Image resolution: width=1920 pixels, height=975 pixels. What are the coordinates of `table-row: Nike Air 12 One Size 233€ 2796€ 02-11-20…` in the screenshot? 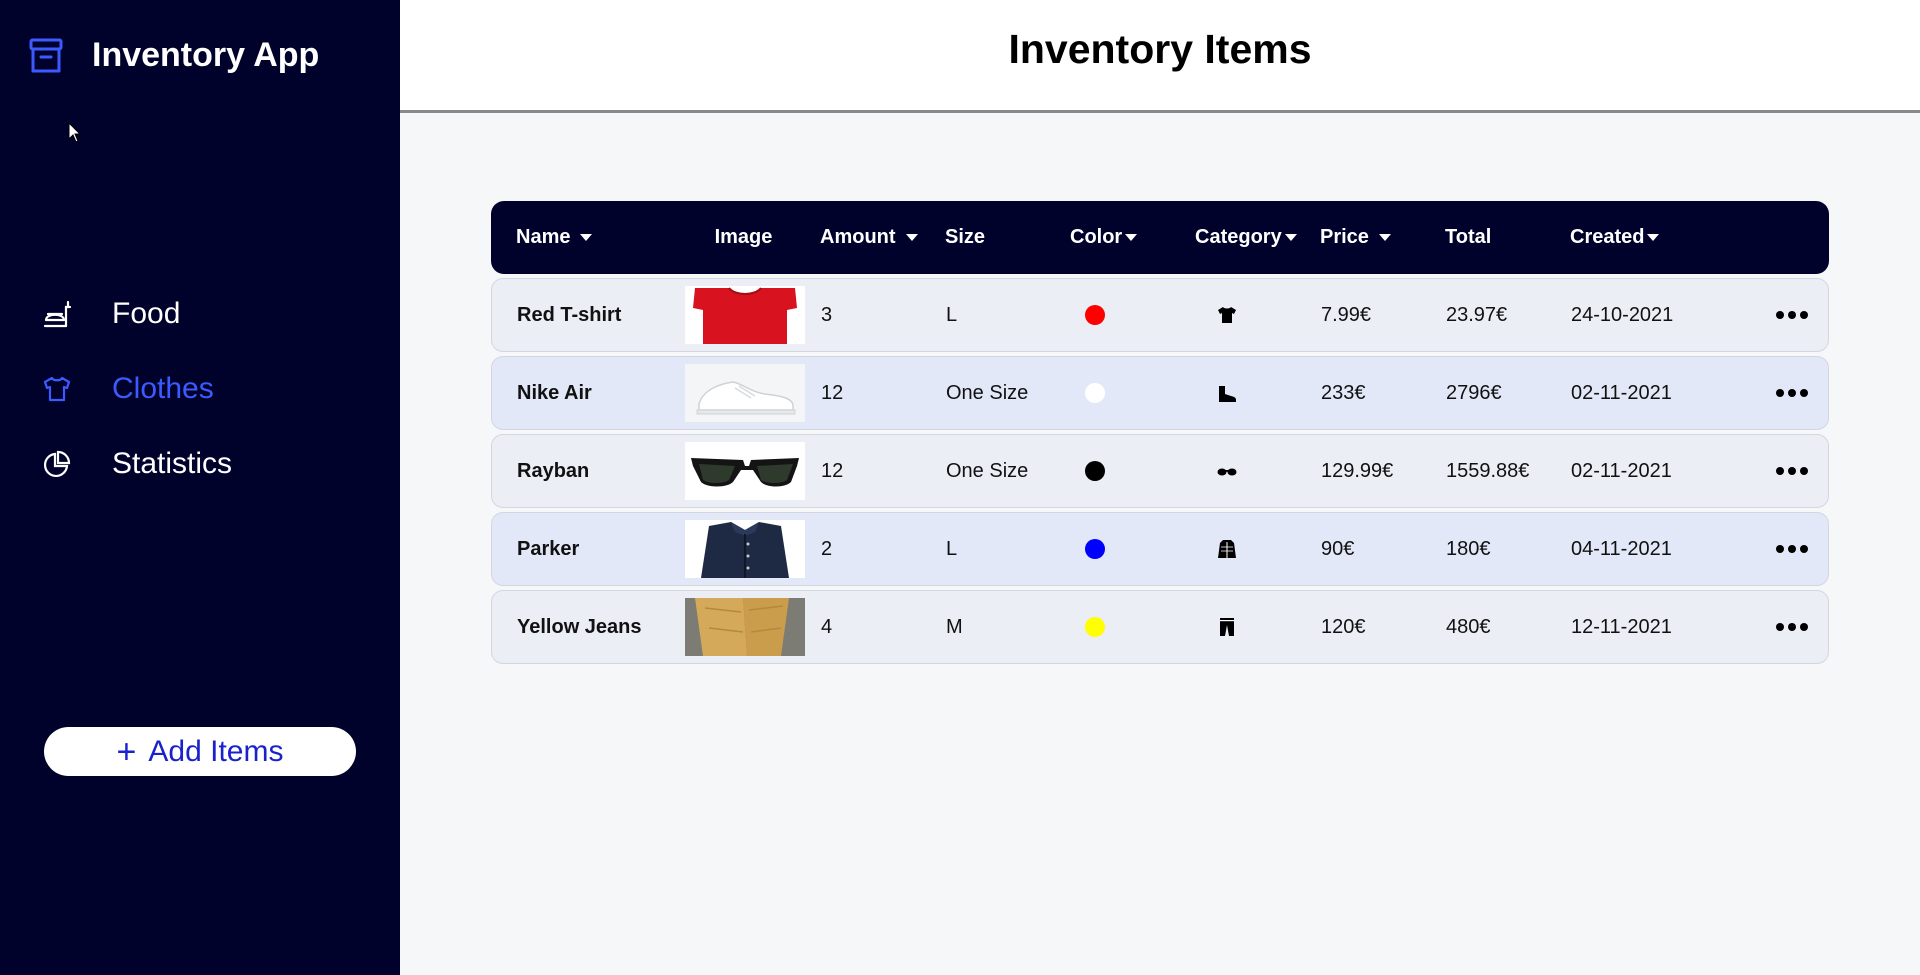 It's located at (1160, 393).